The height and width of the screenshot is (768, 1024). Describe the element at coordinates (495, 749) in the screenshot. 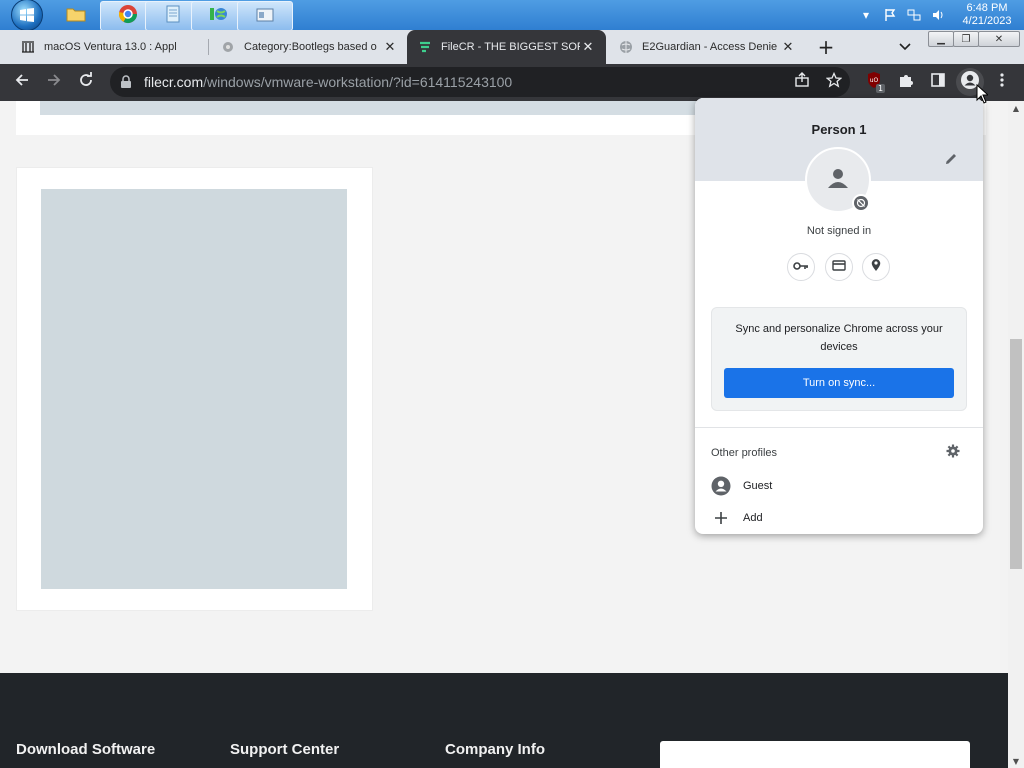

I see `footer-heading-company: Company Info` at that location.